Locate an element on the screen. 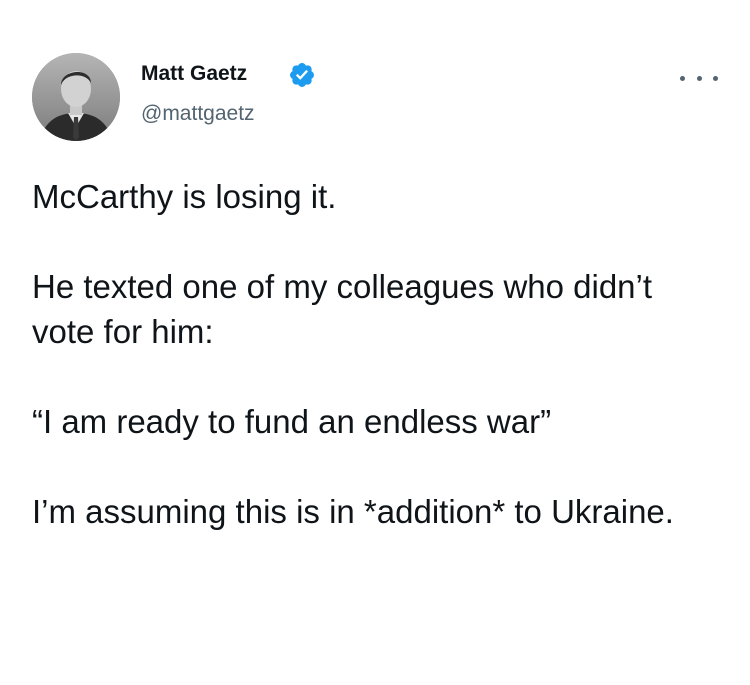 The height and width of the screenshot is (685, 750). profile-photo-icon is located at coordinates (76, 97).